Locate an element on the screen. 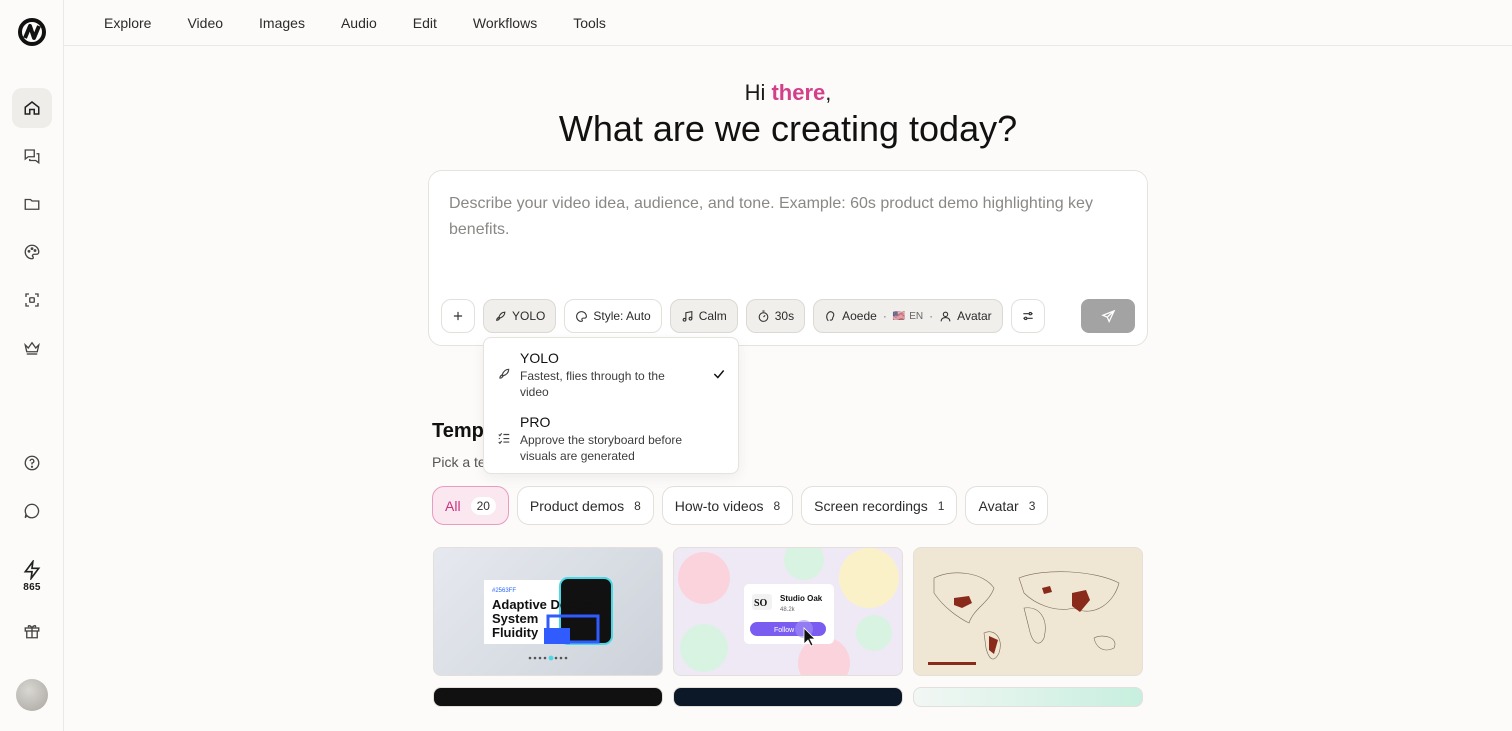 This screenshot has width=1512, height=731. greeting-name: there is located at coordinates (798, 92).